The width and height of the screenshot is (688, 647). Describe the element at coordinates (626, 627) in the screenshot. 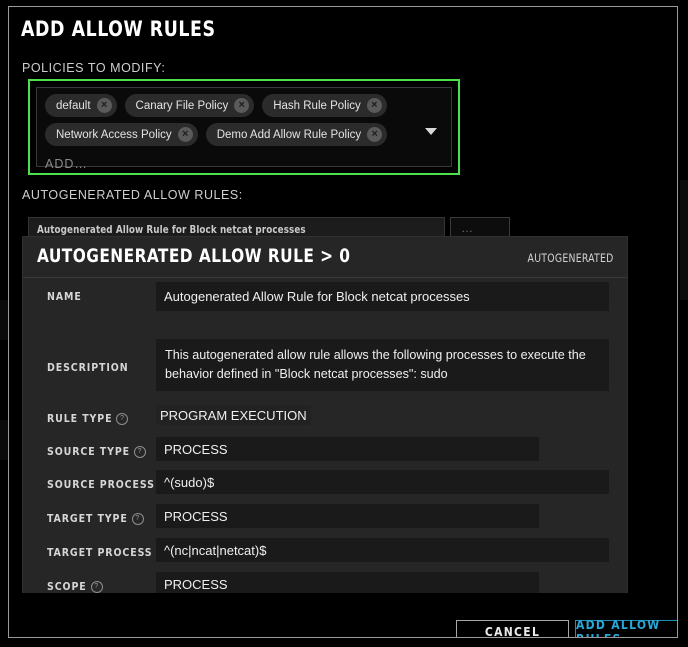

I see `add-allow-rules-button: ADD ALLOW RULES` at that location.